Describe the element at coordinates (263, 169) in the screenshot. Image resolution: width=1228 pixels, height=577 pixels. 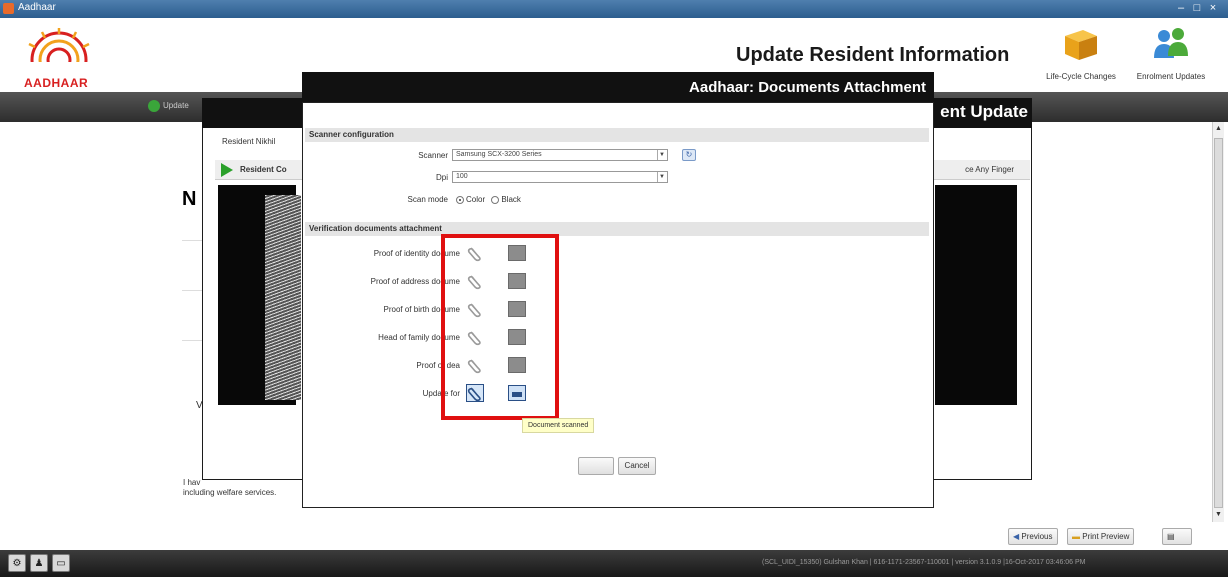
I see `resident-capture-label: Resident Co` at that location.